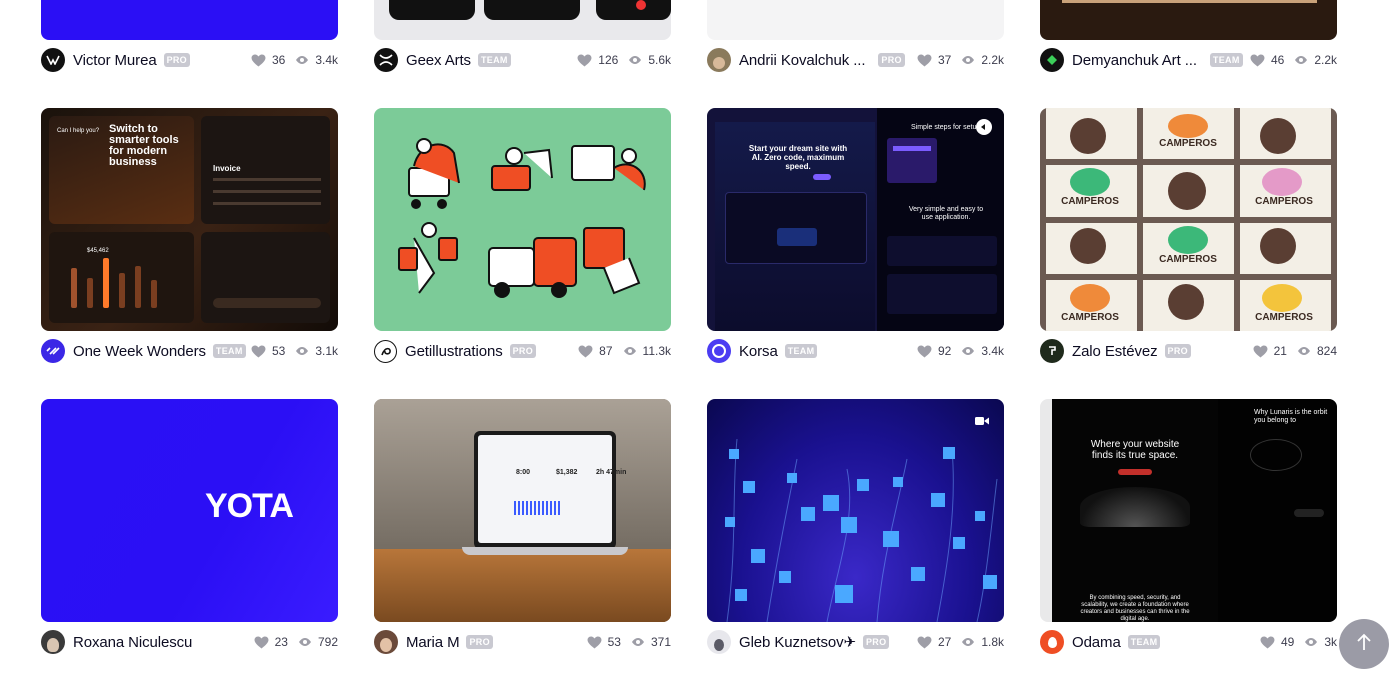  Describe the element at coordinates (1287, 642) in the screenshot. I see `like-count: 49` at that location.